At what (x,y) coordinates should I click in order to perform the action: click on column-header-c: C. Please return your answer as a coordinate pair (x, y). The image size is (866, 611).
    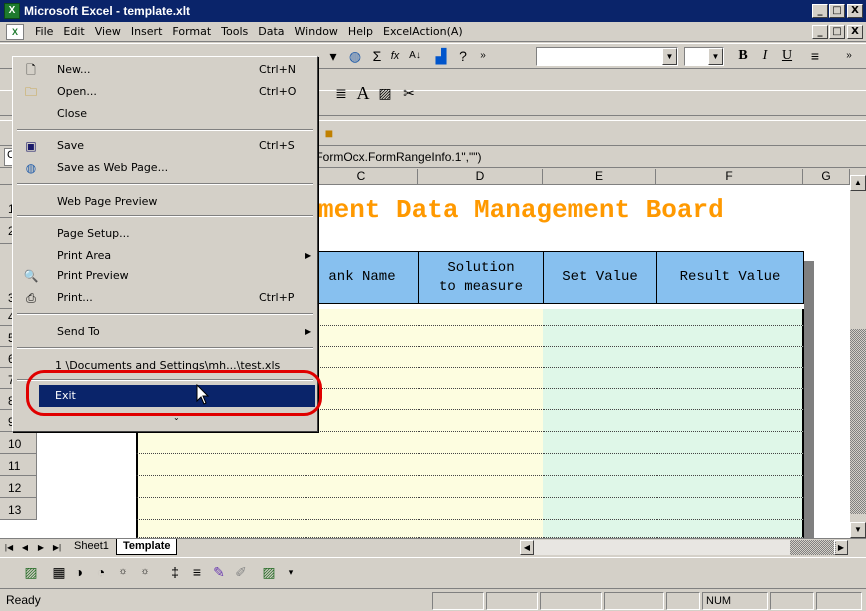
    Looking at the image, I should click on (361, 177).